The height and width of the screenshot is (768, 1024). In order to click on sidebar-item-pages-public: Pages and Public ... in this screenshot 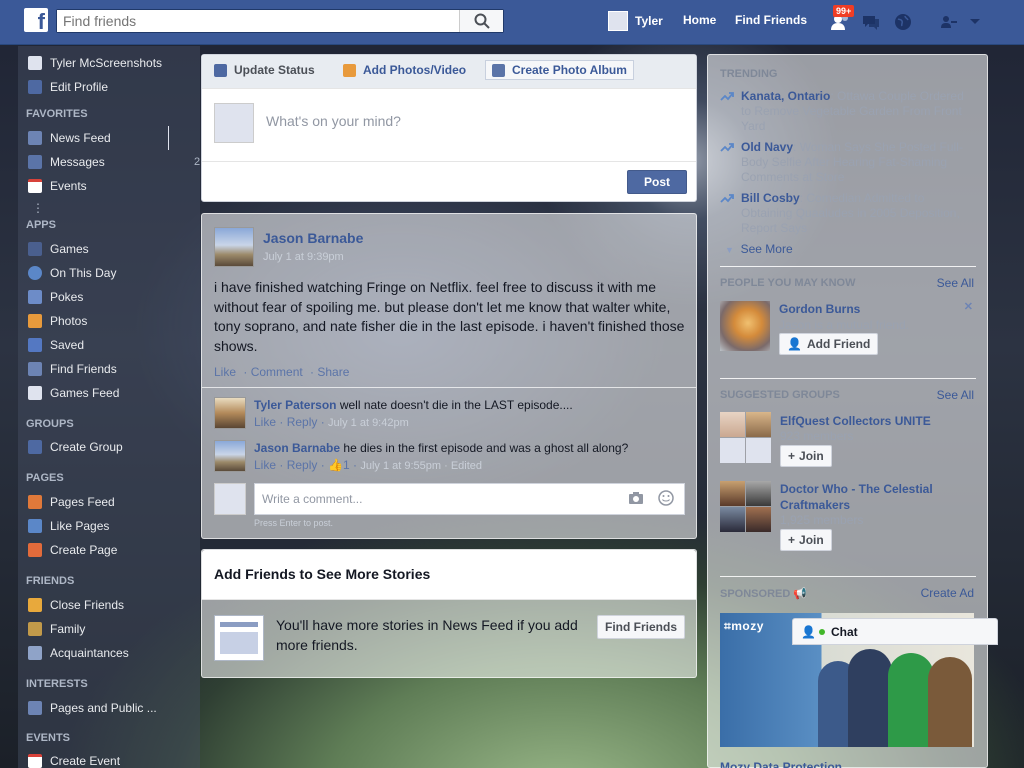, I will do `click(92, 708)`.